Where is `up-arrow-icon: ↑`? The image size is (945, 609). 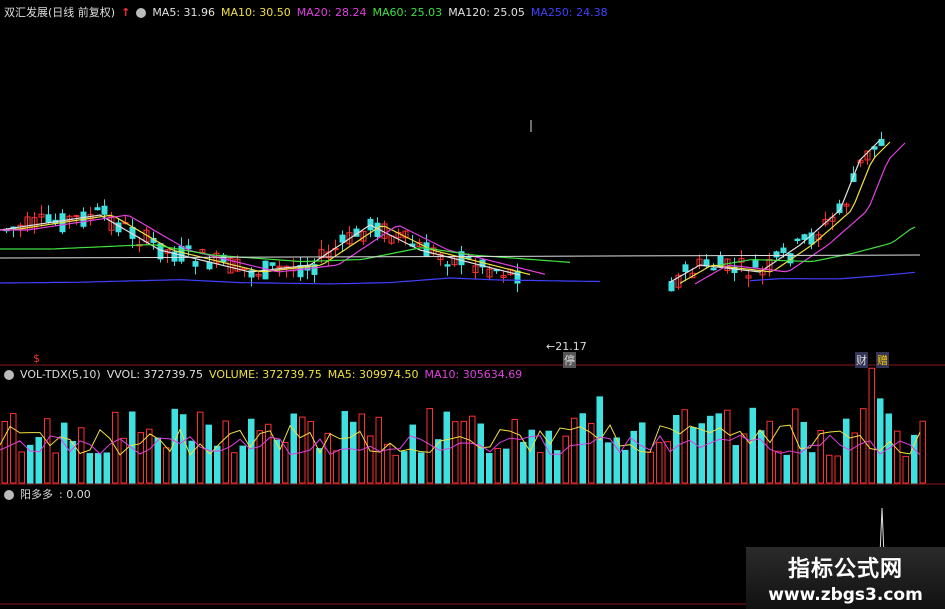
up-arrow-icon: ↑ is located at coordinates (126, 12).